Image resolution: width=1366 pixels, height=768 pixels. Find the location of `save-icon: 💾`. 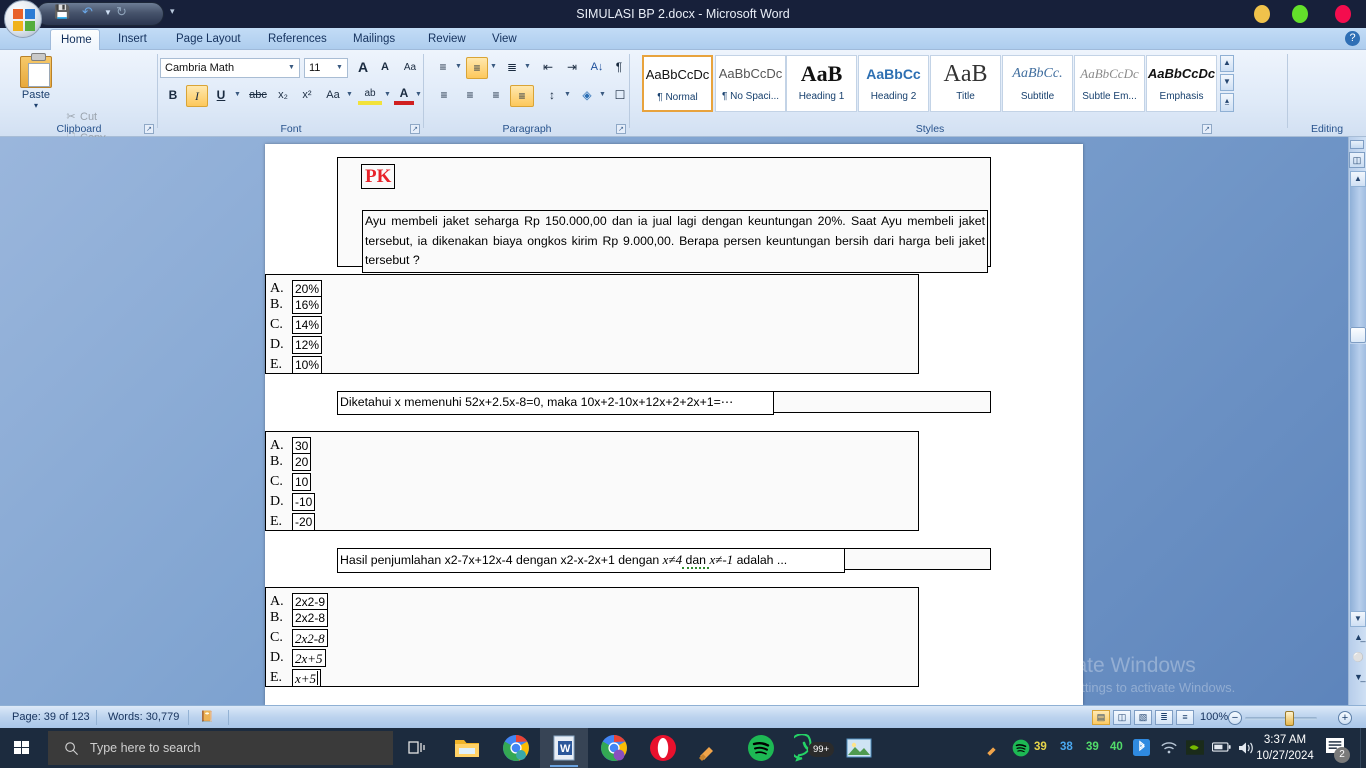

save-icon: 💾 is located at coordinates (62, 12).